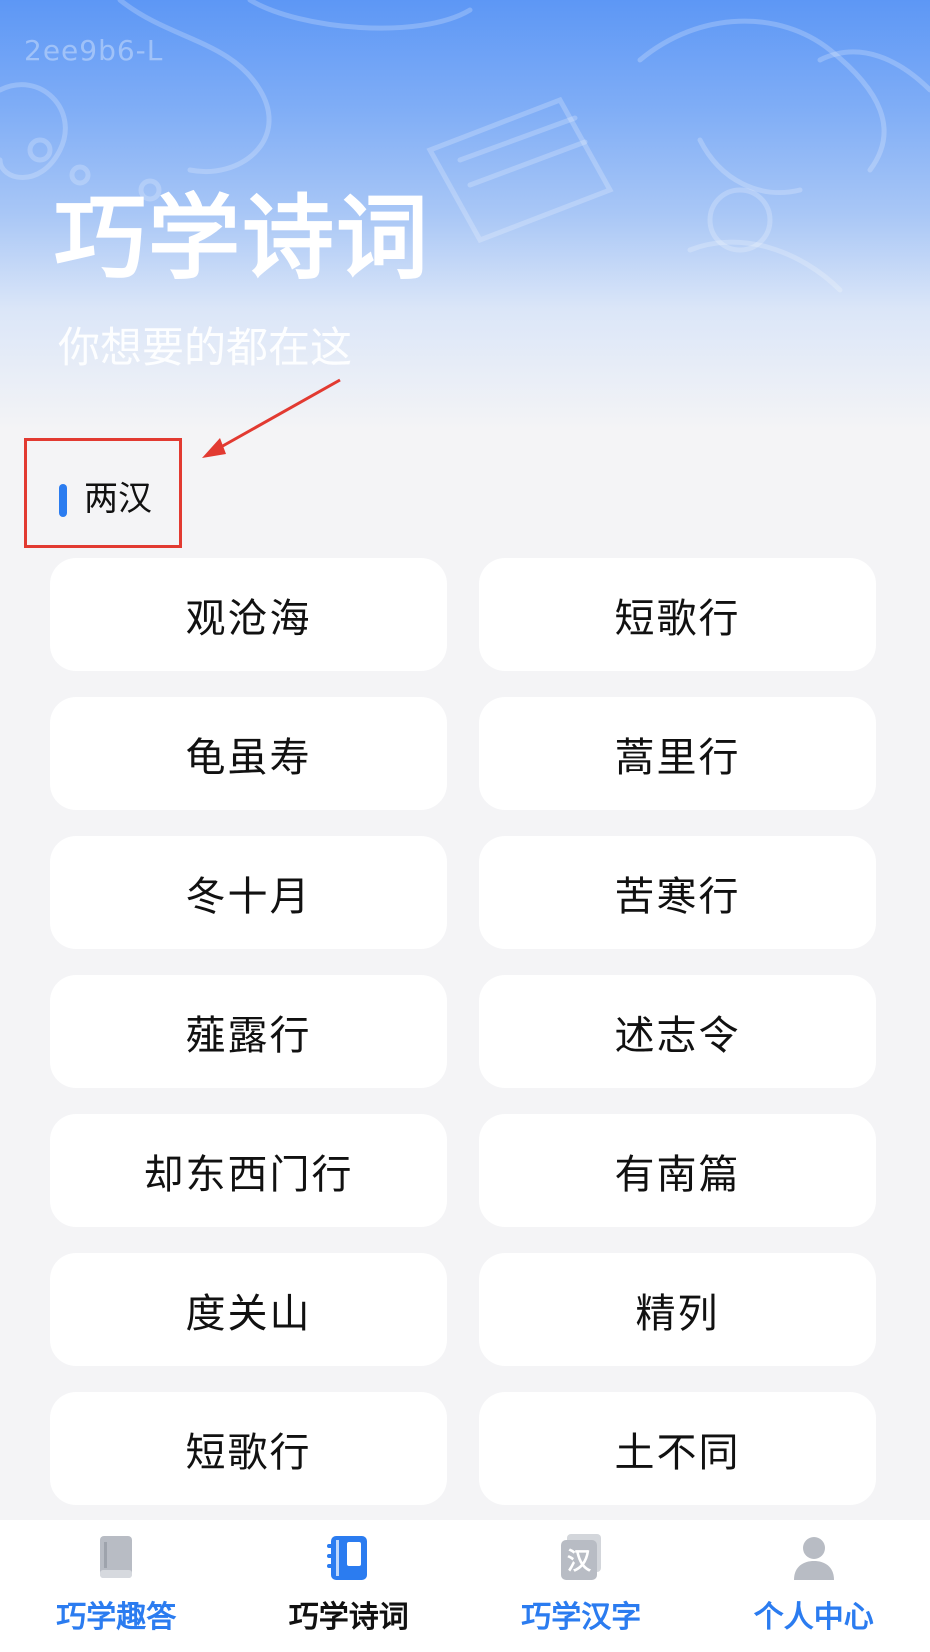 This screenshot has width=930, height=1652. Describe the element at coordinates (677, 1309) in the screenshot. I see `poem-card: 精列` at that location.